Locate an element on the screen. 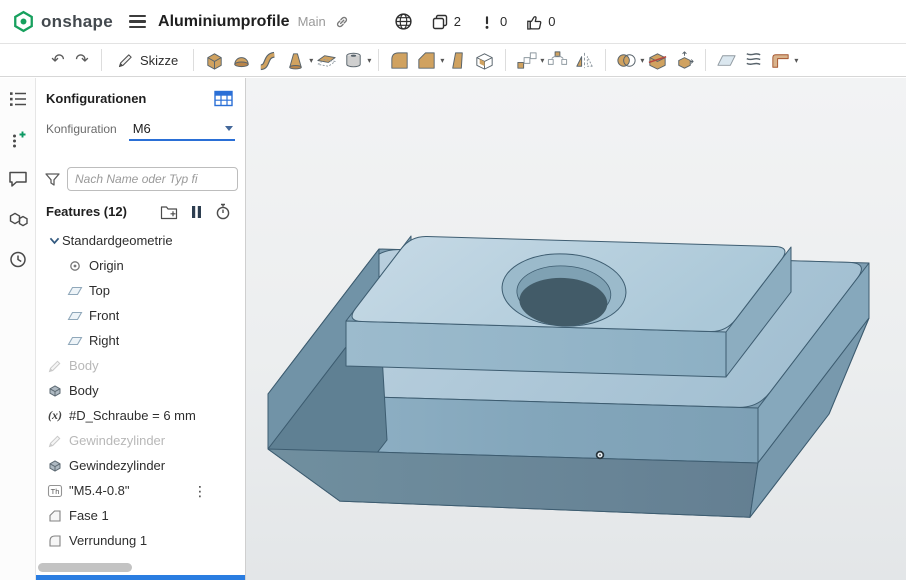 The image size is (906, 580). feature-label: Fase 1 is located at coordinates (89, 515).